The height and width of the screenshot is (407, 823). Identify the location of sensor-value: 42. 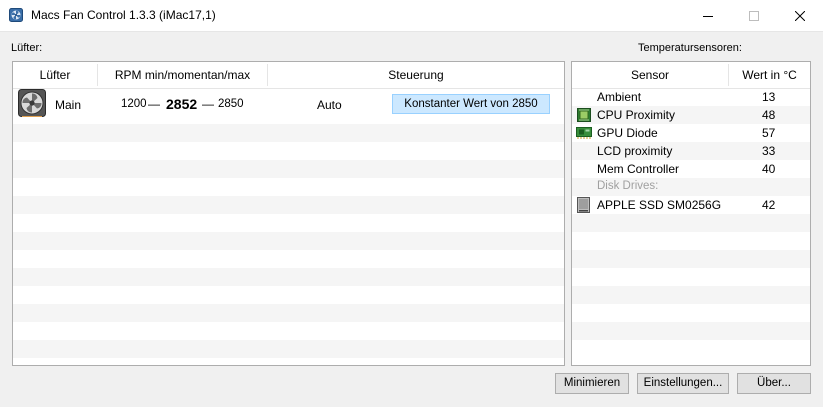
(769, 205).